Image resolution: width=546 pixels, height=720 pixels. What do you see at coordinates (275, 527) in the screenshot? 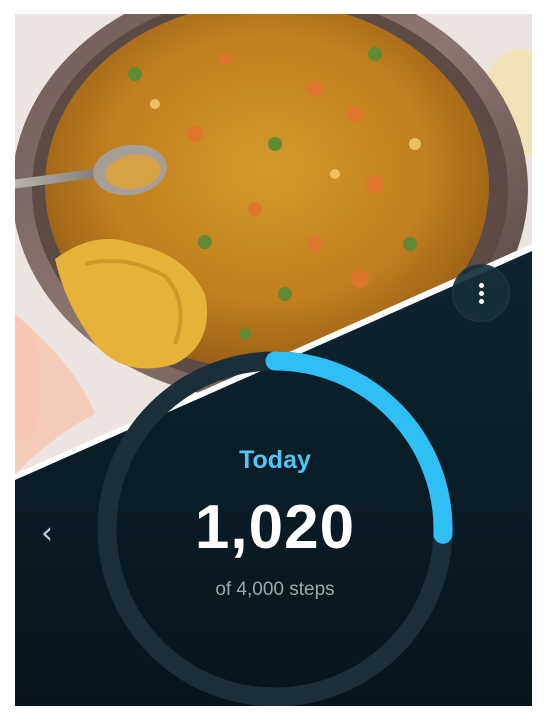
I see `step-count: 1,020` at bounding box center [275, 527].